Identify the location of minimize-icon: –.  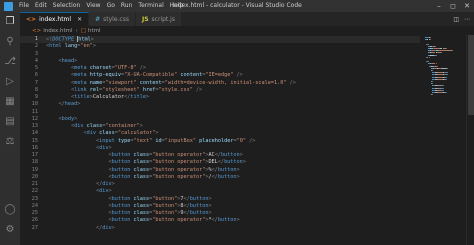
(439, 6).